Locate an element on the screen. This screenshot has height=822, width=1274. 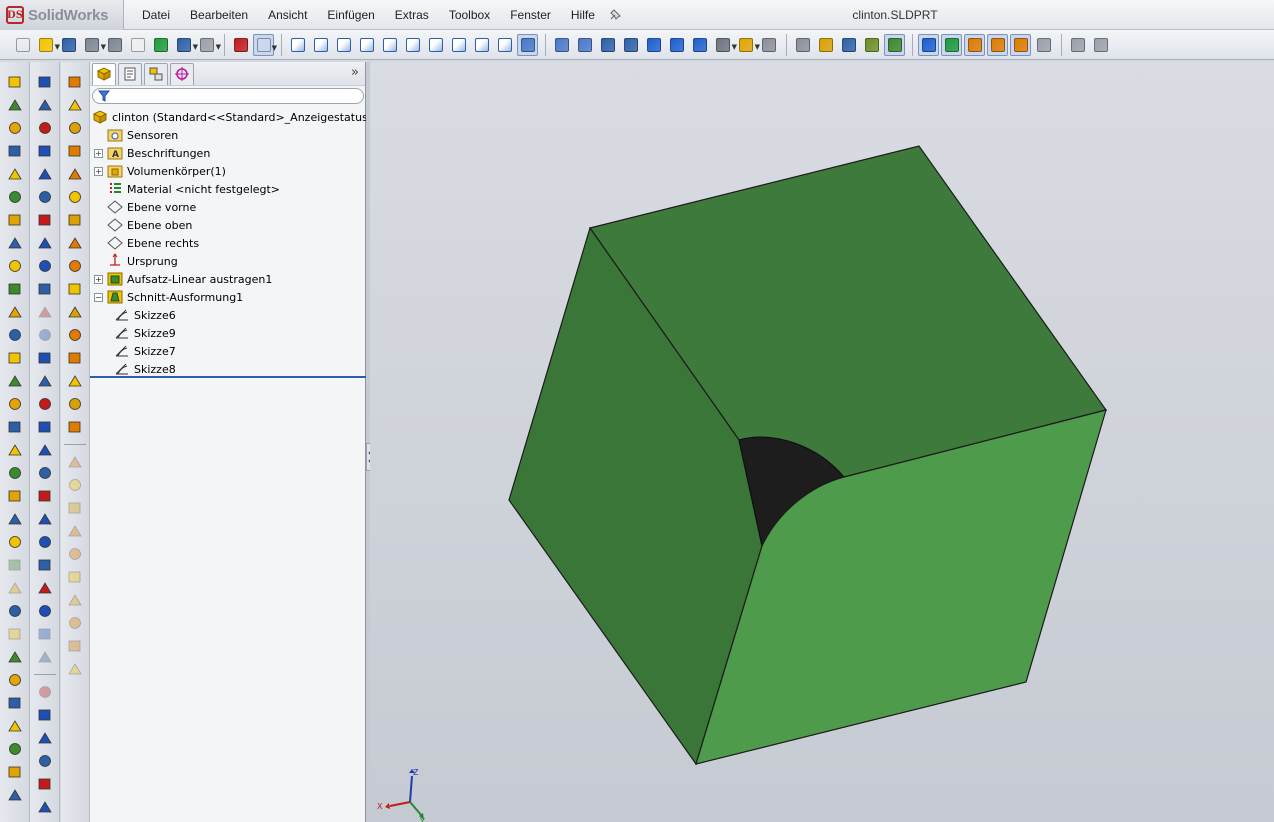
feature-tool-18-icon is located at coordinates (15, 473).